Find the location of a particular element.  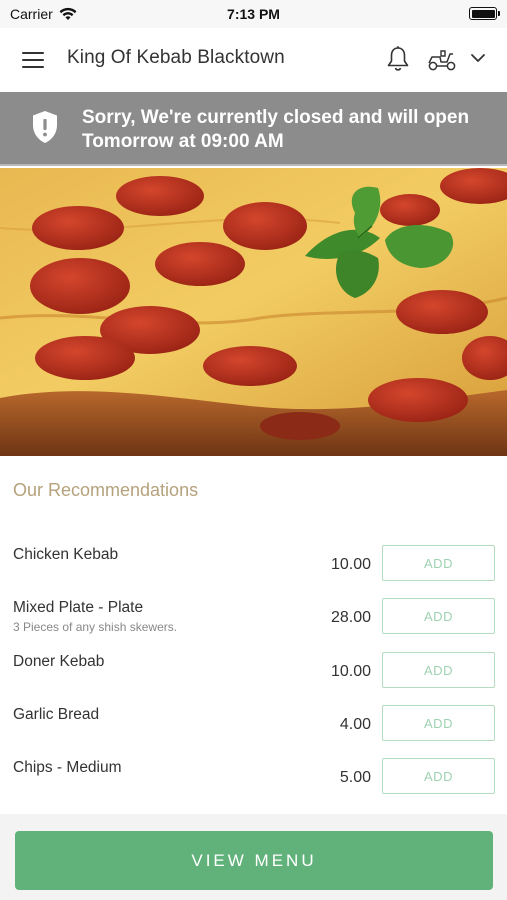

status-time: 7:13 PM is located at coordinates (253, 14).